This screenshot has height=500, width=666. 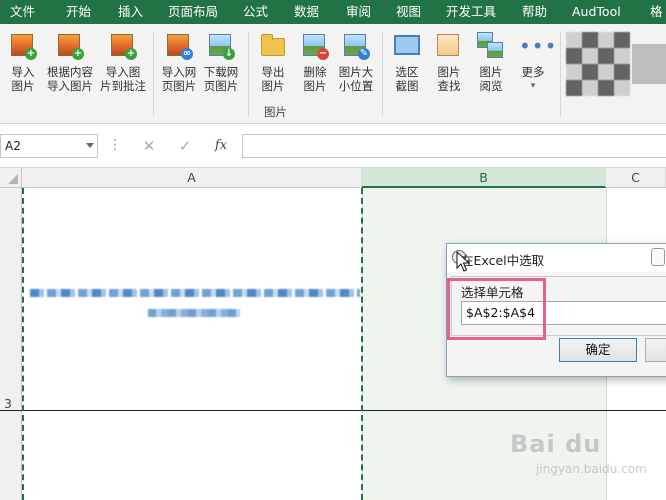 I want to click on image-size-position-button: ✎ 图片大 小位置, so click(x=356, y=74).